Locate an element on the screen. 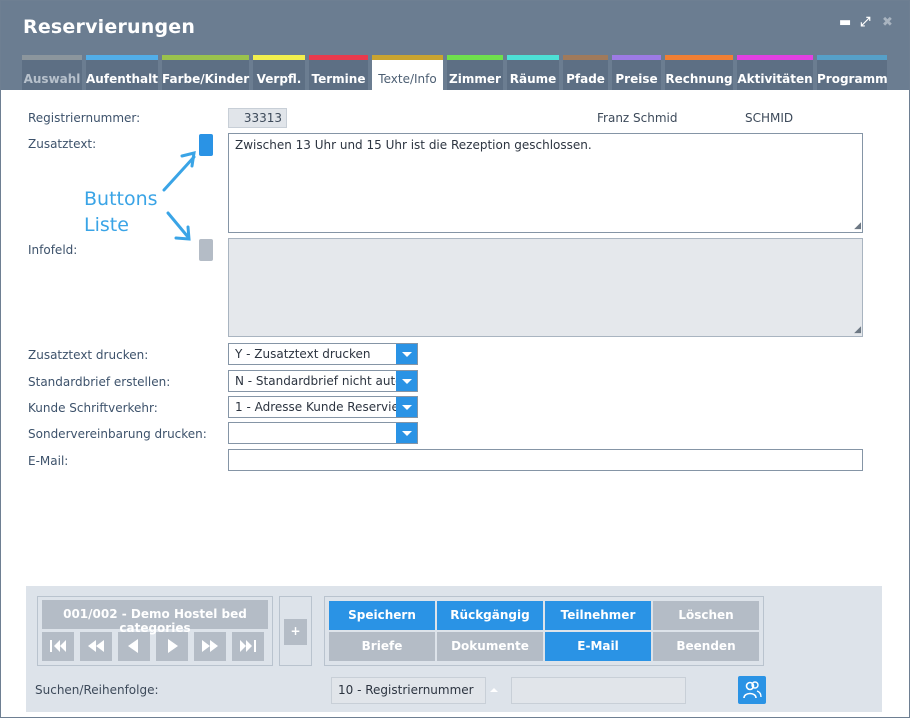 The width and height of the screenshot is (910, 718). users-icon is located at coordinates (752, 690).